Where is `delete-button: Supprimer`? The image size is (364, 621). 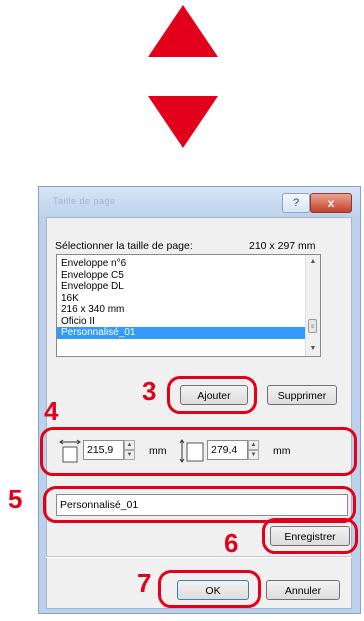
delete-button: Supprimer is located at coordinates (302, 395).